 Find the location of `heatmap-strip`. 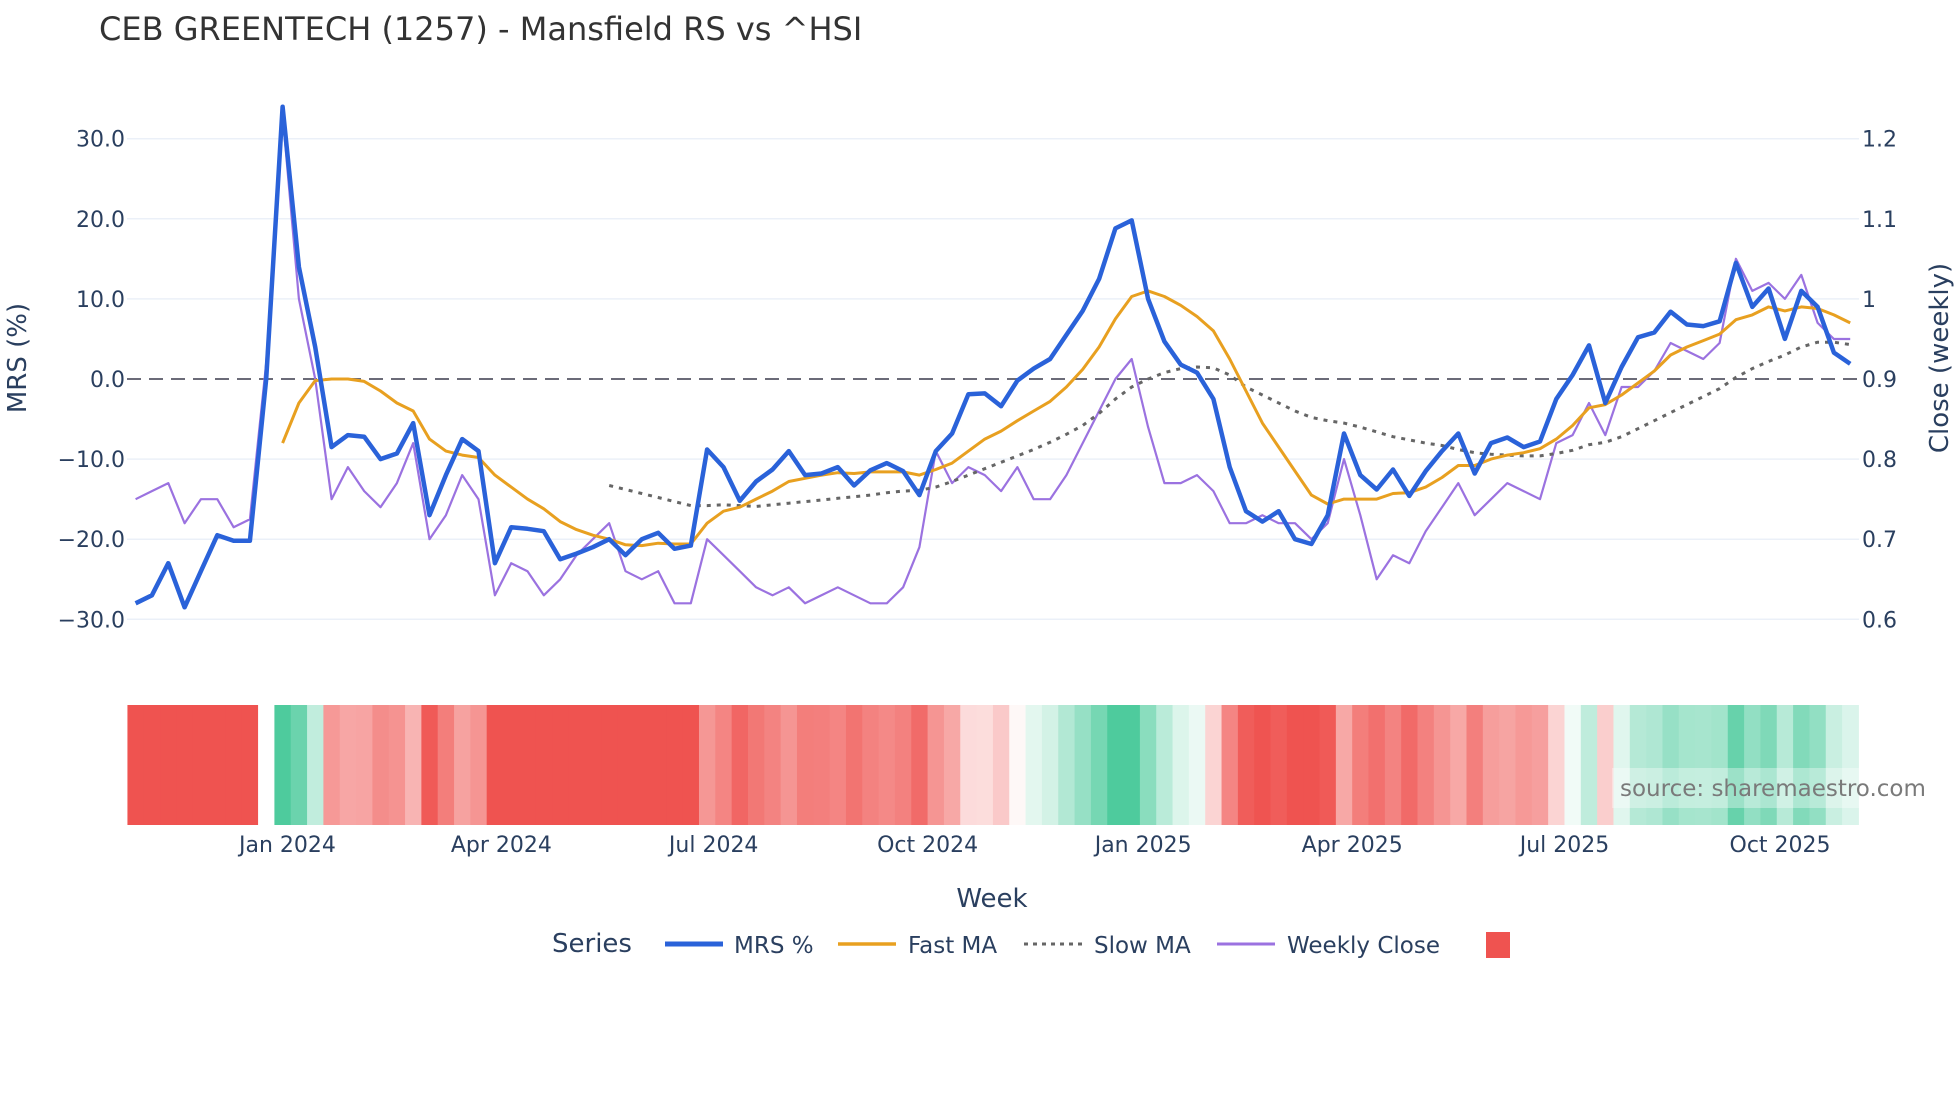

heatmap-strip is located at coordinates (993, 765).